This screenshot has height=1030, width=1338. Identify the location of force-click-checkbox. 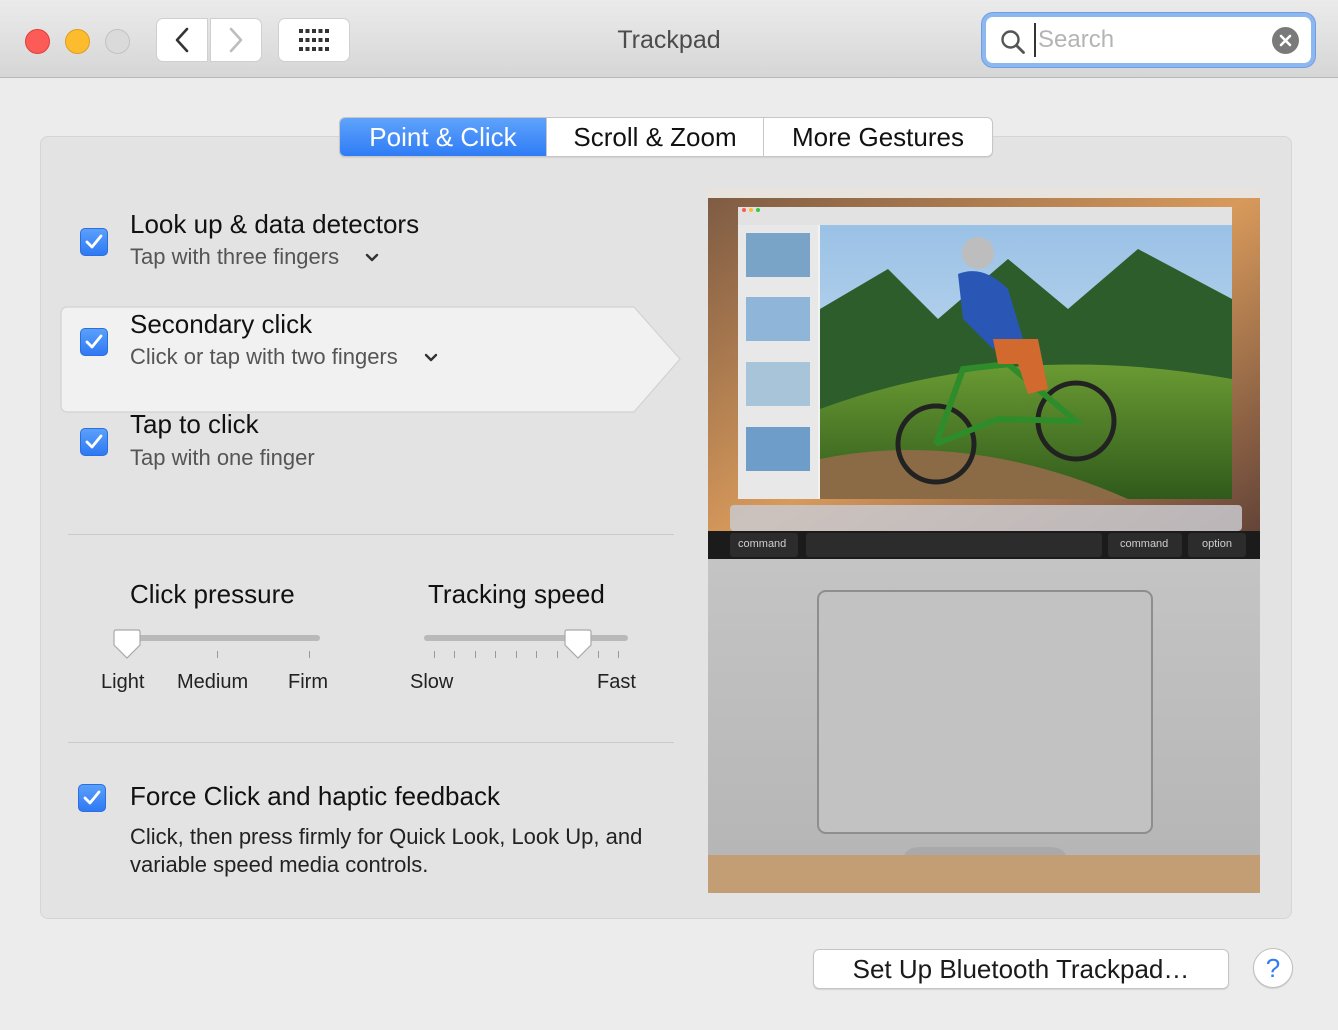
(92, 798).